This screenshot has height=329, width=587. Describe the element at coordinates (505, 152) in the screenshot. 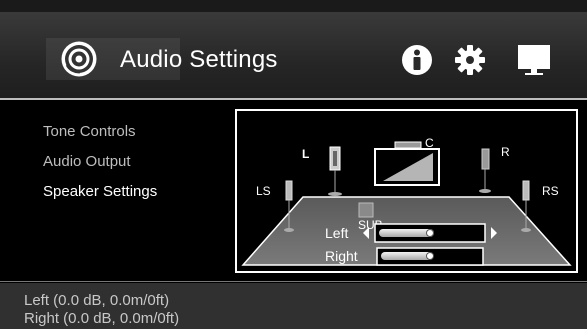

I see `speaker-label-r: R` at that location.